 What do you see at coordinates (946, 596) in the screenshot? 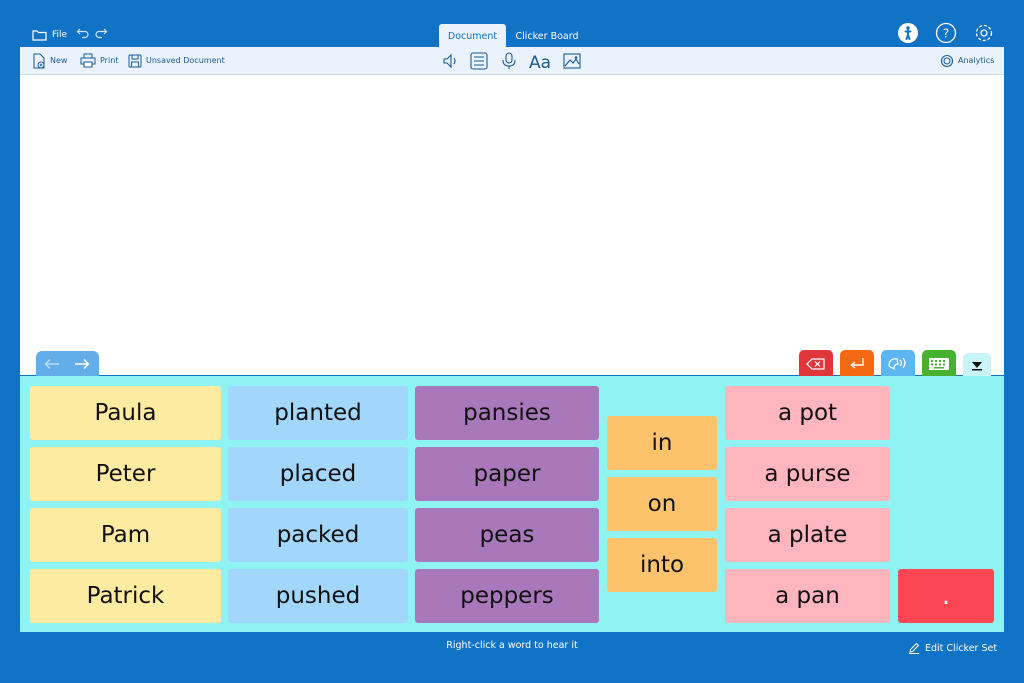
I see `grid-cell-period: .` at bounding box center [946, 596].